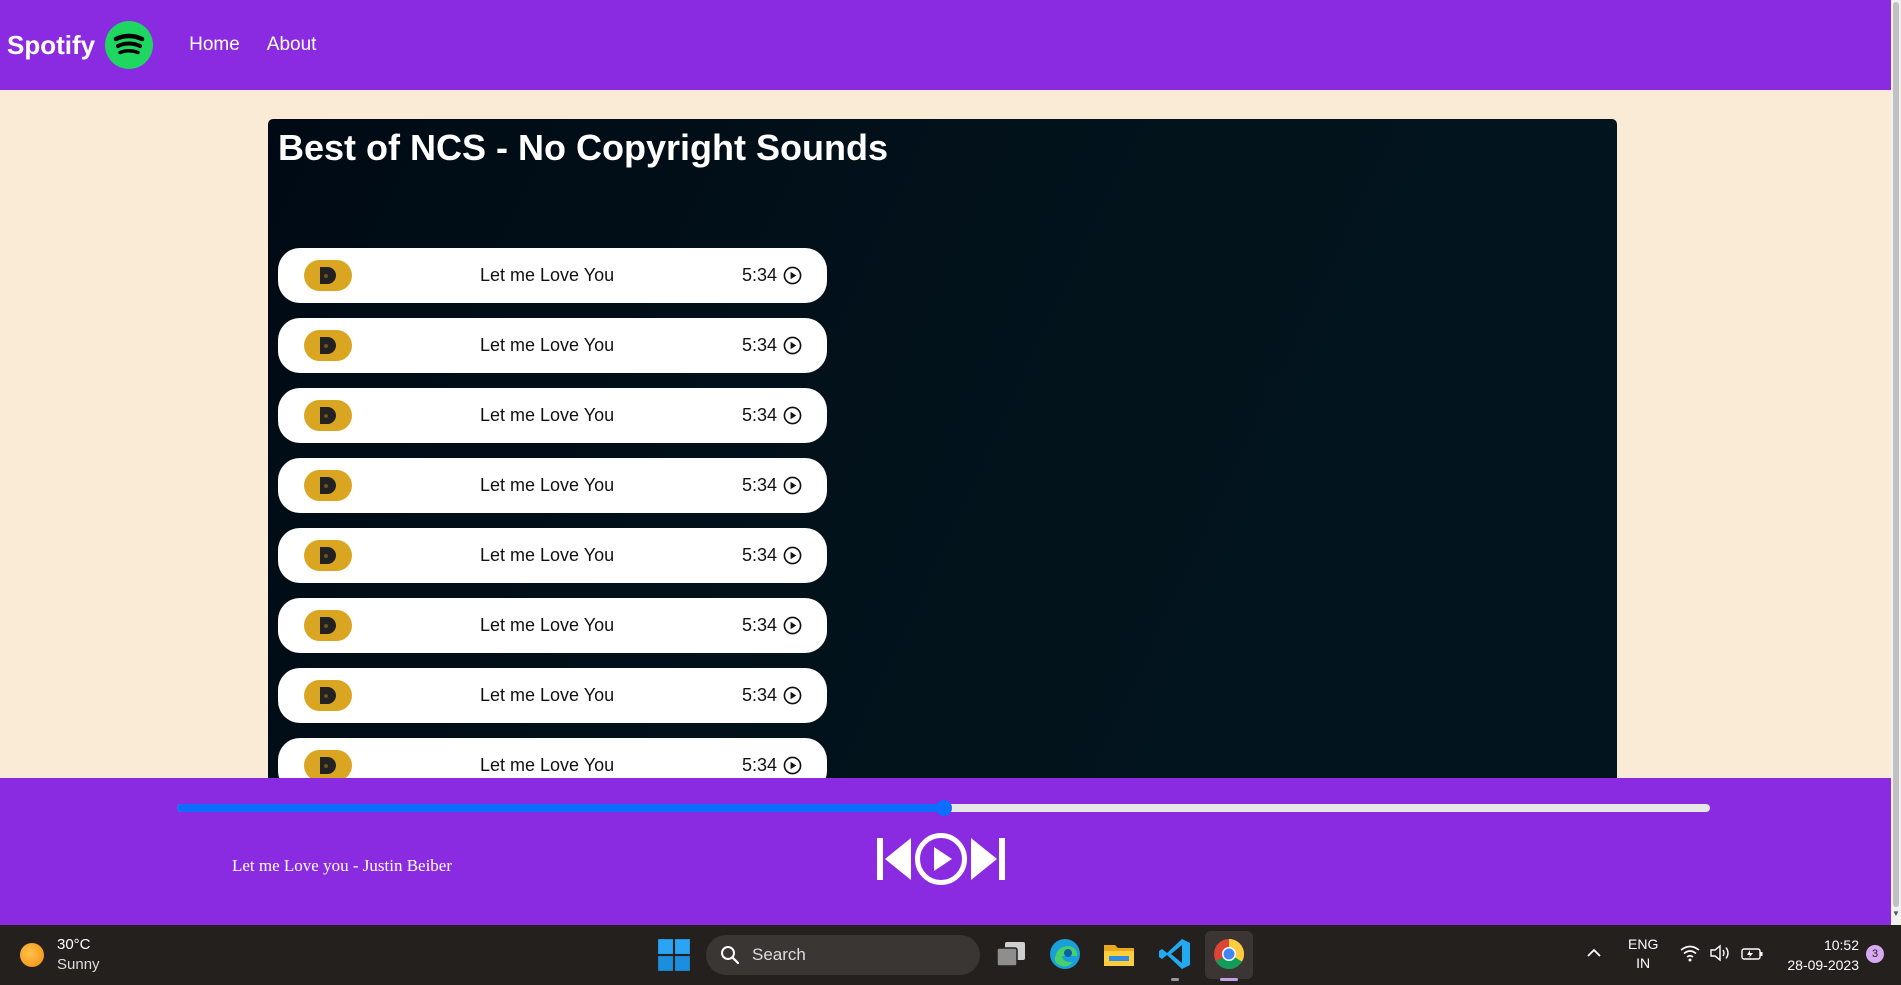 The height and width of the screenshot is (985, 1901). What do you see at coordinates (32, 955) in the screenshot?
I see `sun-icon` at bounding box center [32, 955].